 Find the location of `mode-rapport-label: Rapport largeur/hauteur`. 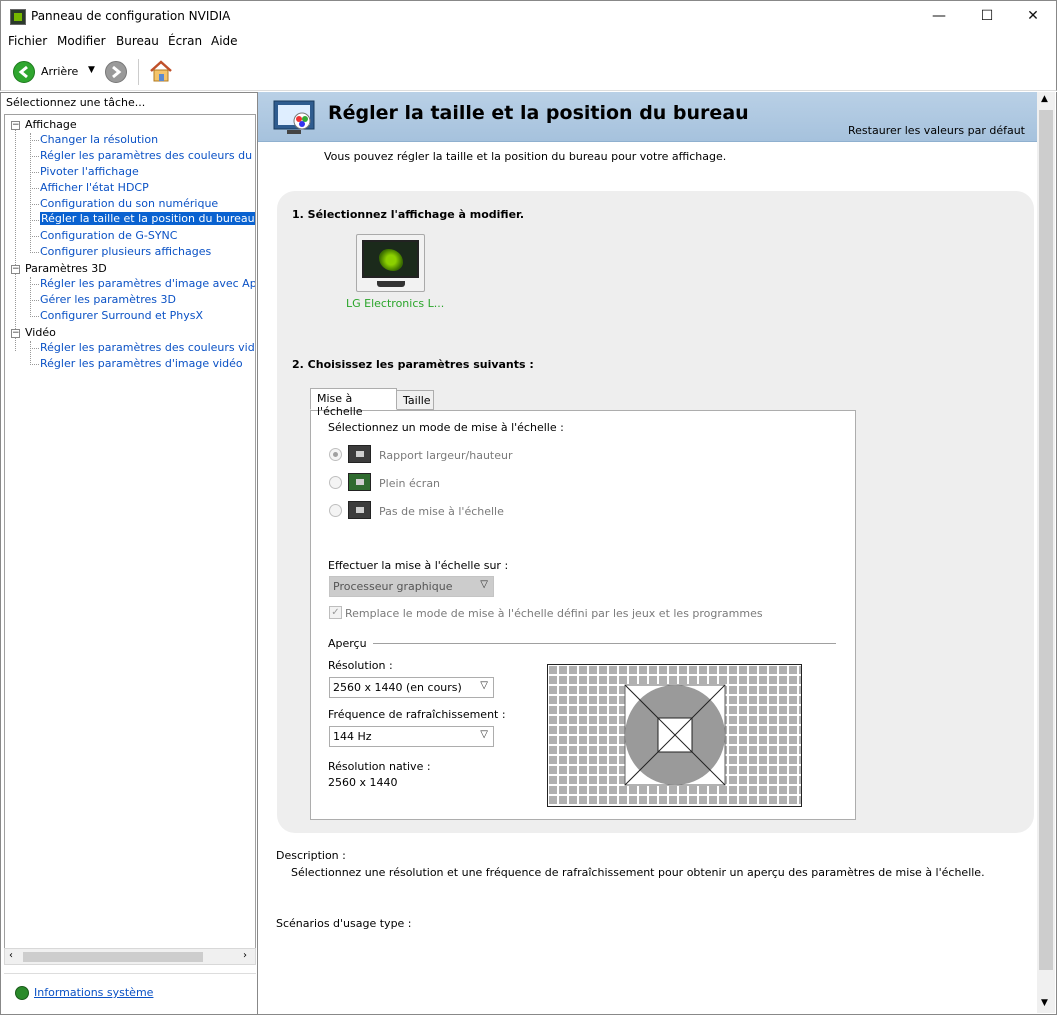

mode-rapport-label: Rapport largeur/hauteur is located at coordinates (446, 455).